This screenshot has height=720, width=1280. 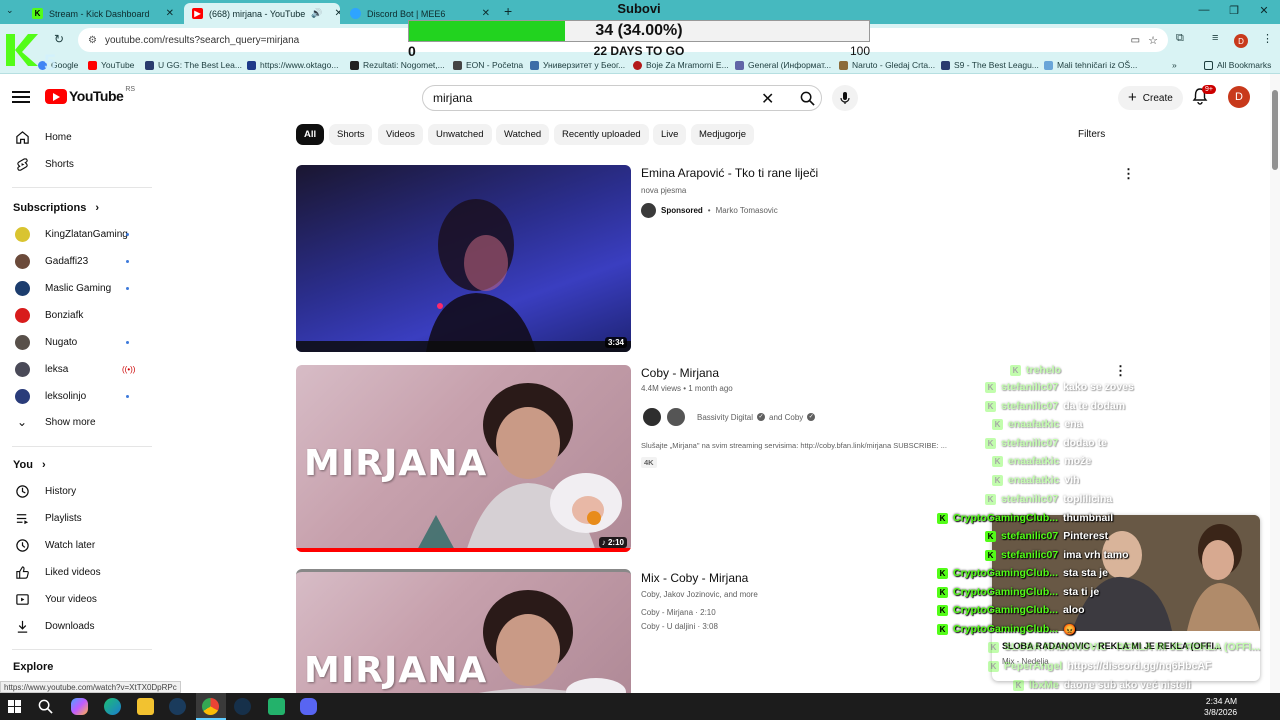 I want to click on account-avatar: D, so click(x=1239, y=97).